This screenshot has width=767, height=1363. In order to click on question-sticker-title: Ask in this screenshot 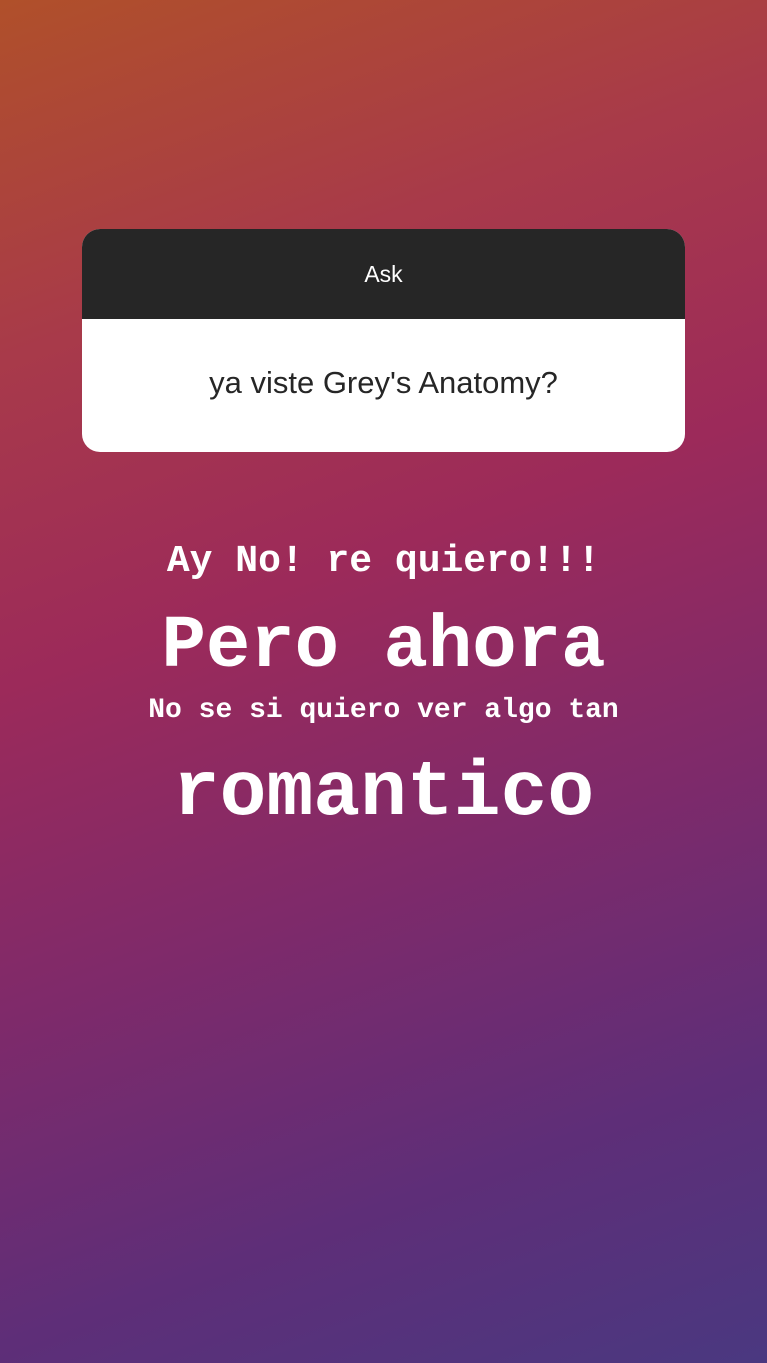, I will do `click(383, 273)`.